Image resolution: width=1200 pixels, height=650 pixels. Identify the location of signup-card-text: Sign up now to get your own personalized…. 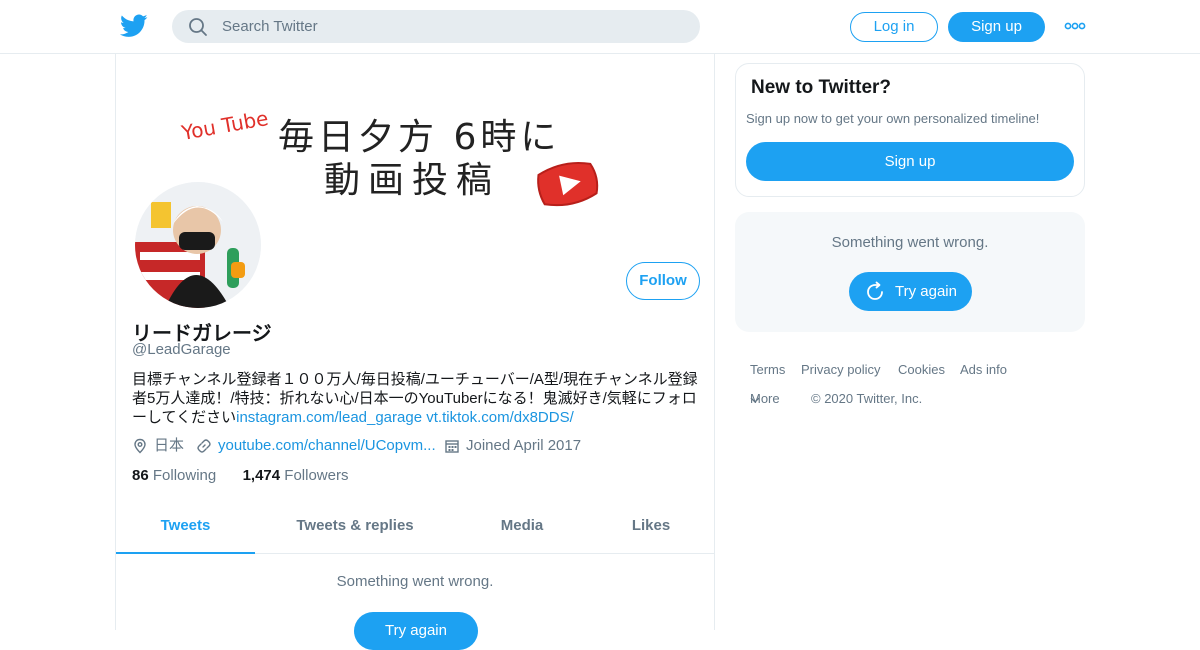
(893, 118).